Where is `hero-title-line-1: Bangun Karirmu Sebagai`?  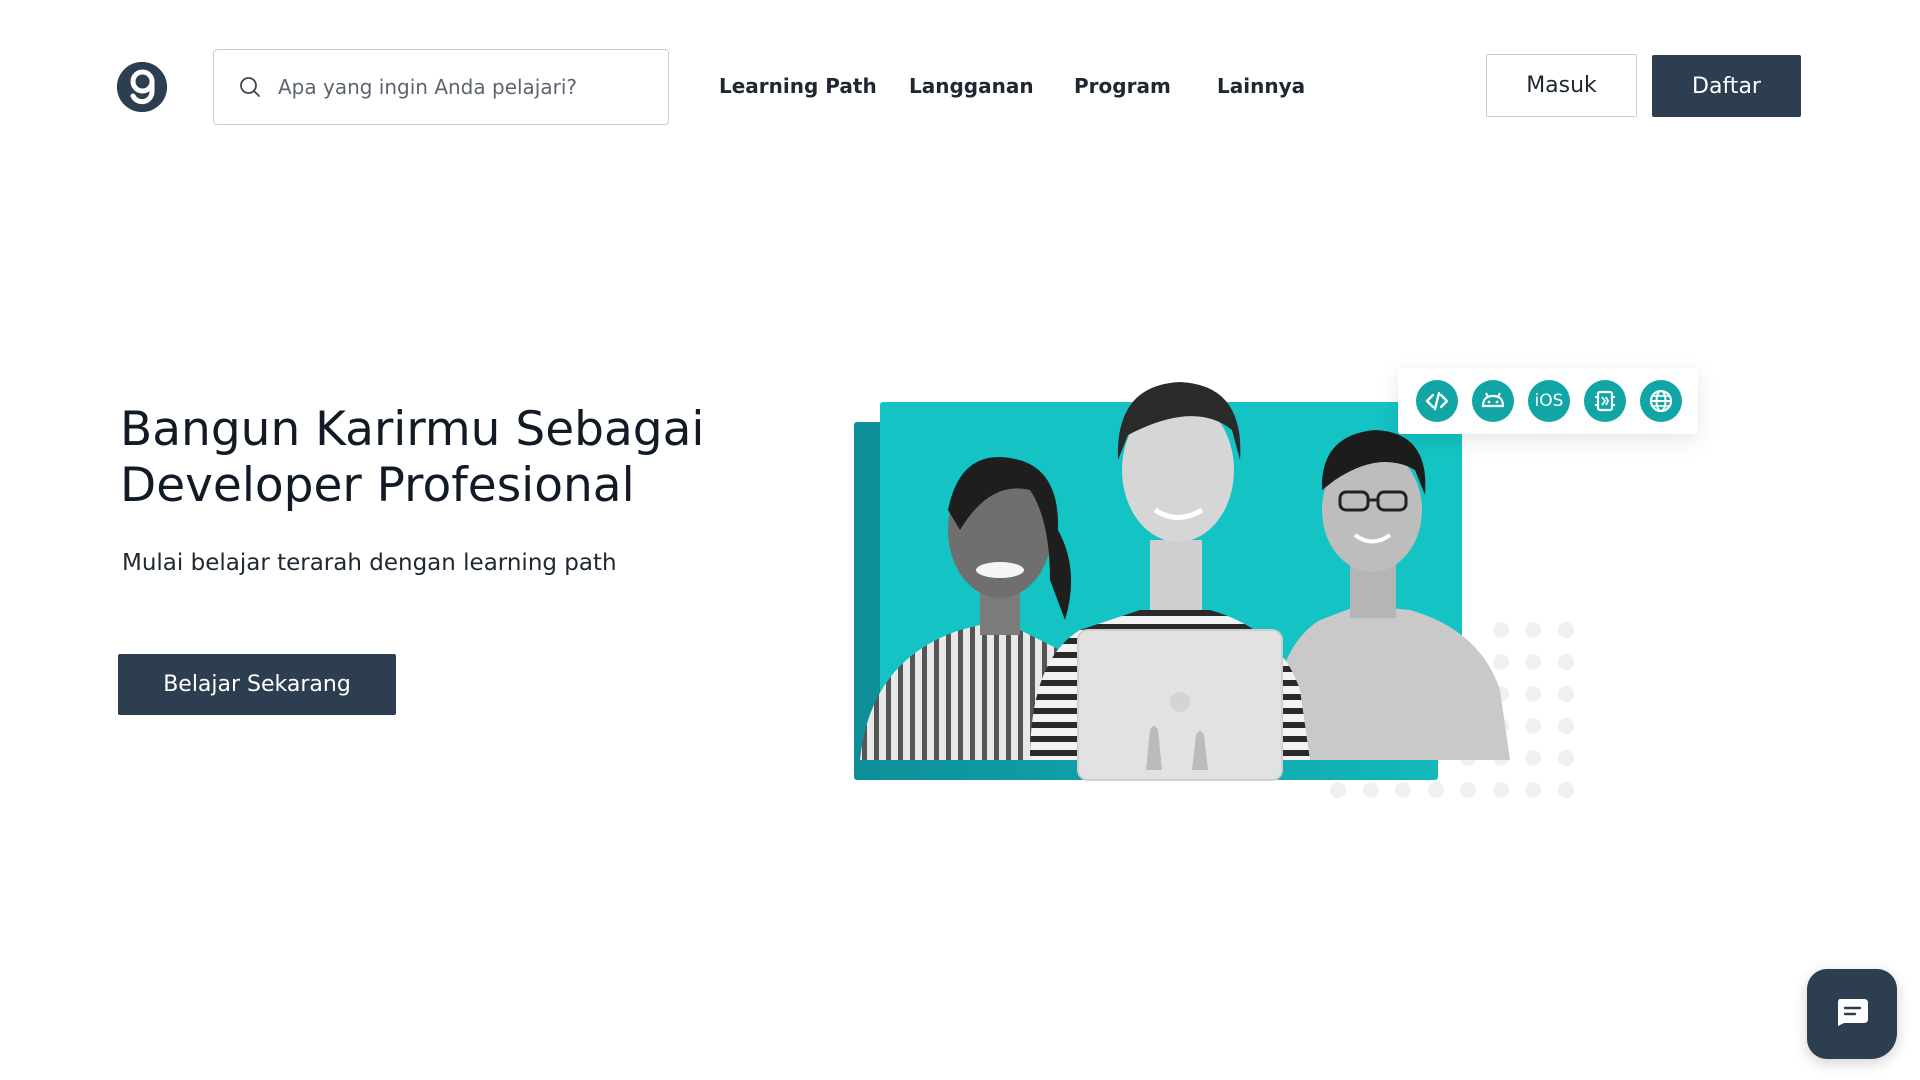 hero-title-line-1: Bangun Karirmu Sebagai is located at coordinates (412, 429).